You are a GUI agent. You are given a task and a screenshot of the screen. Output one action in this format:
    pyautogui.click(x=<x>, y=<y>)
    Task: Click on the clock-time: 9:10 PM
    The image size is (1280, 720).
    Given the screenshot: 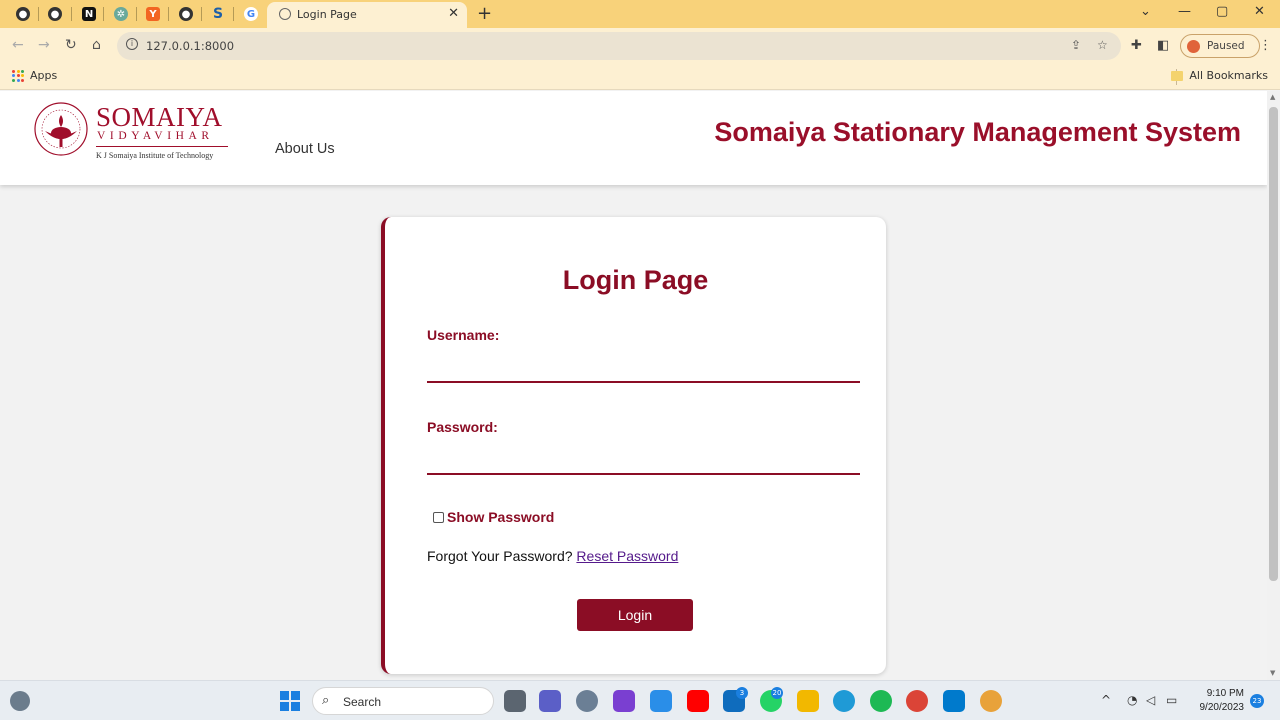 What is the action you would take?
    pyautogui.click(x=1225, y=693)
    